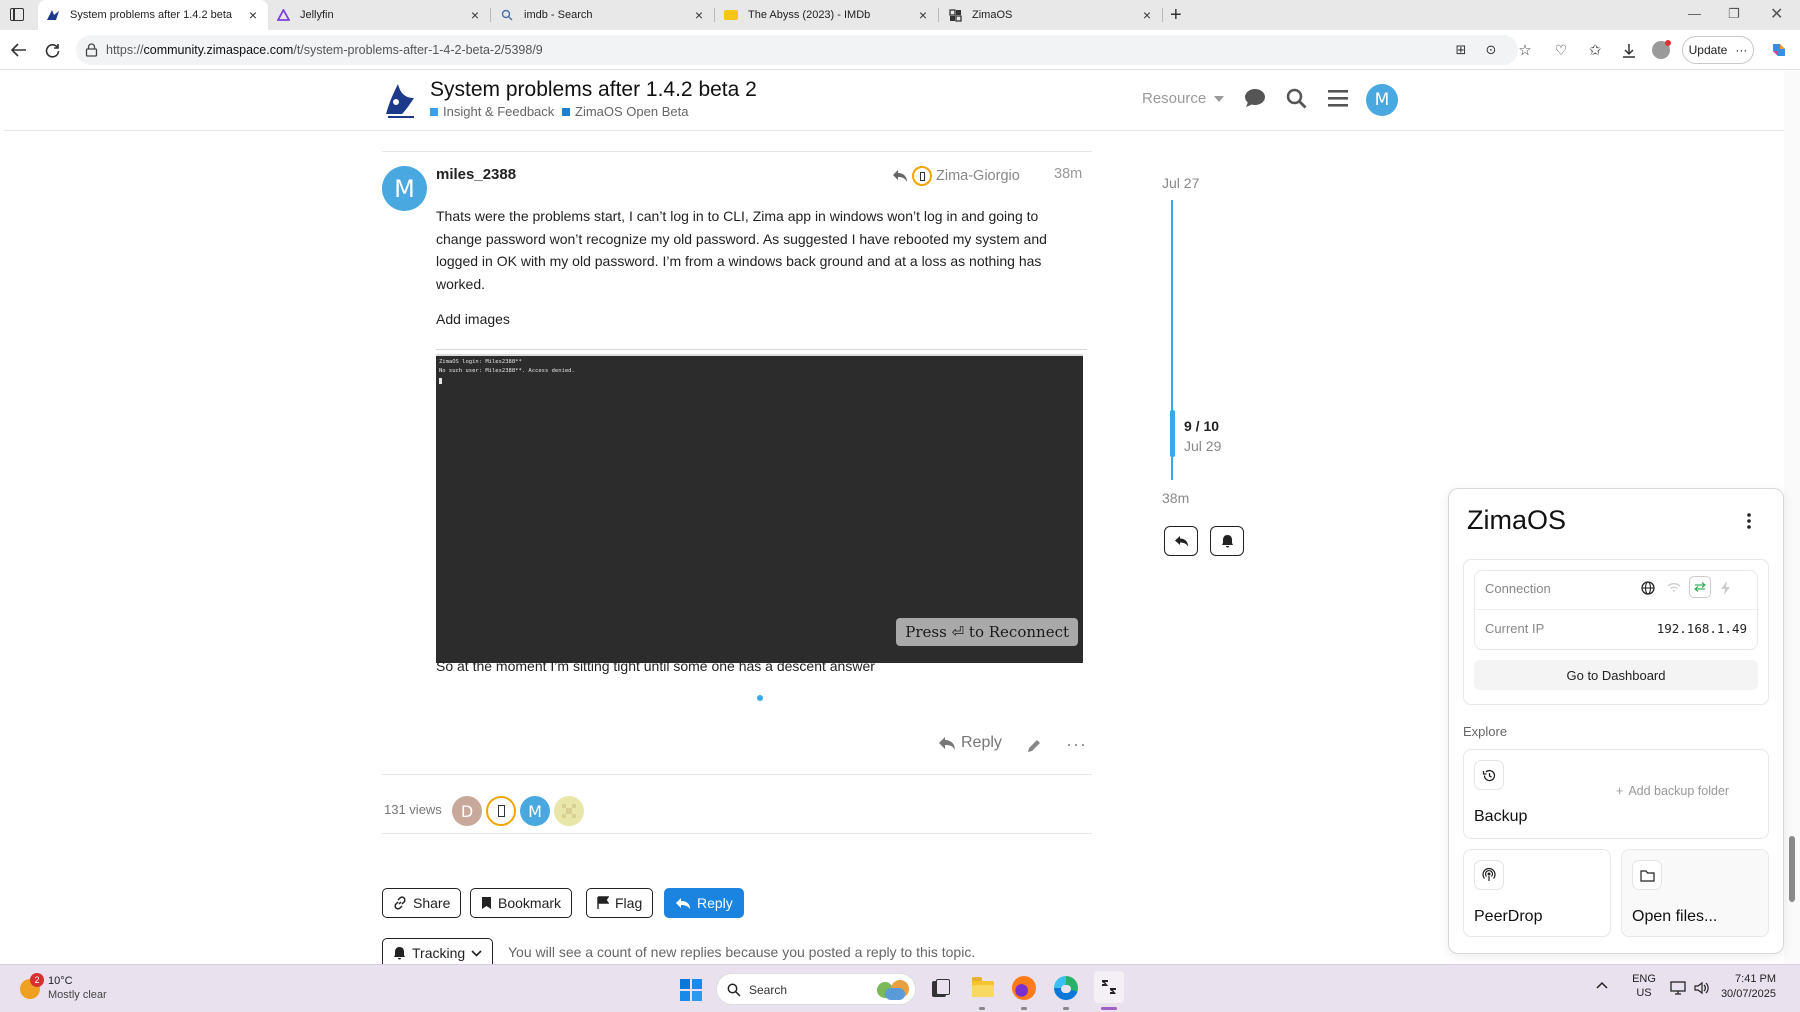 The width and height of the screenshot is (1800, 1012). Describe the element at coordinates (593, 90) in the screenshot. I see `topic-title: System problems after 1.4.2 beta 2` at that location.